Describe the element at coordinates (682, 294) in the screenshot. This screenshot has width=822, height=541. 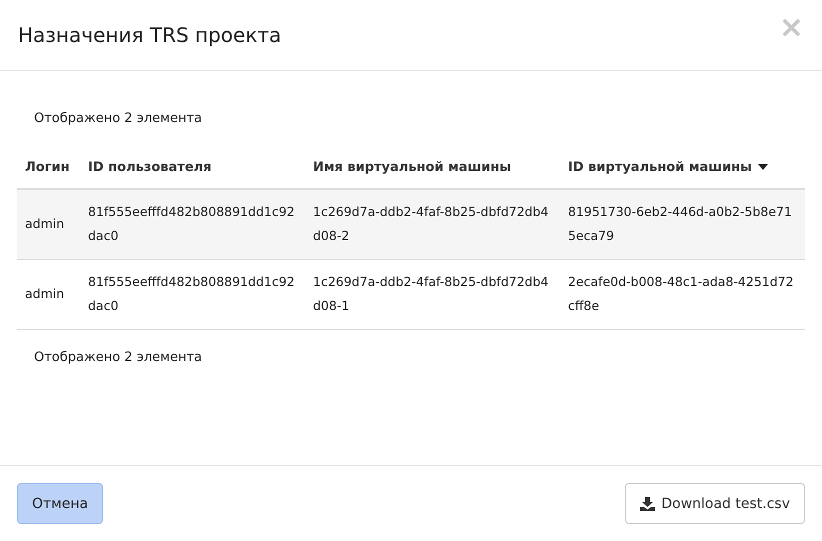
I see `table-cell: 2ecafe0d-b008-48c1-ada8-4251d72cff8e` at that location.